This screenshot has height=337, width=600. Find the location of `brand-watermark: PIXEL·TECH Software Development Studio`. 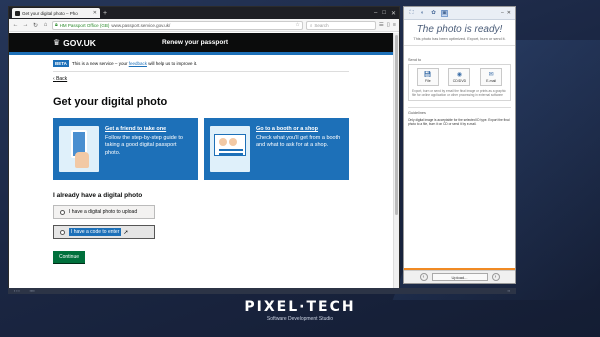

brand-watermark: PIXEL·TECH Software Development Studio is located at coordinates (300, 310).